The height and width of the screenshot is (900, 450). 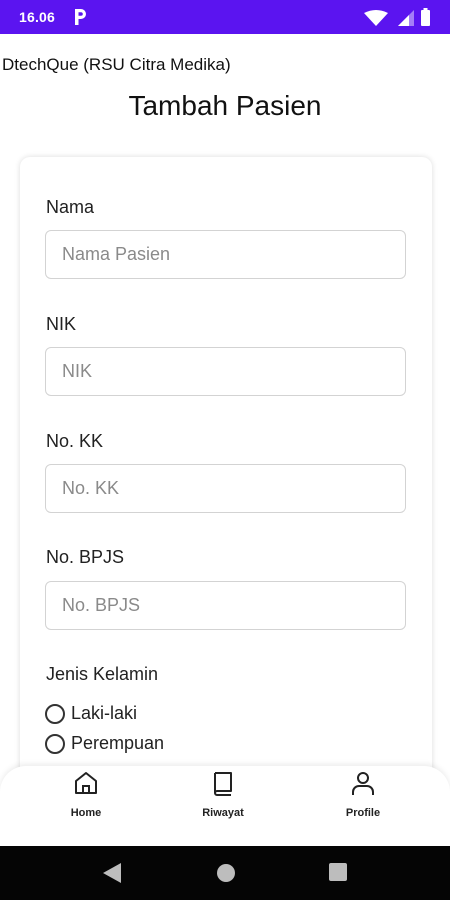 I want to click on parking-p-icon, so click(x=80, y=17).